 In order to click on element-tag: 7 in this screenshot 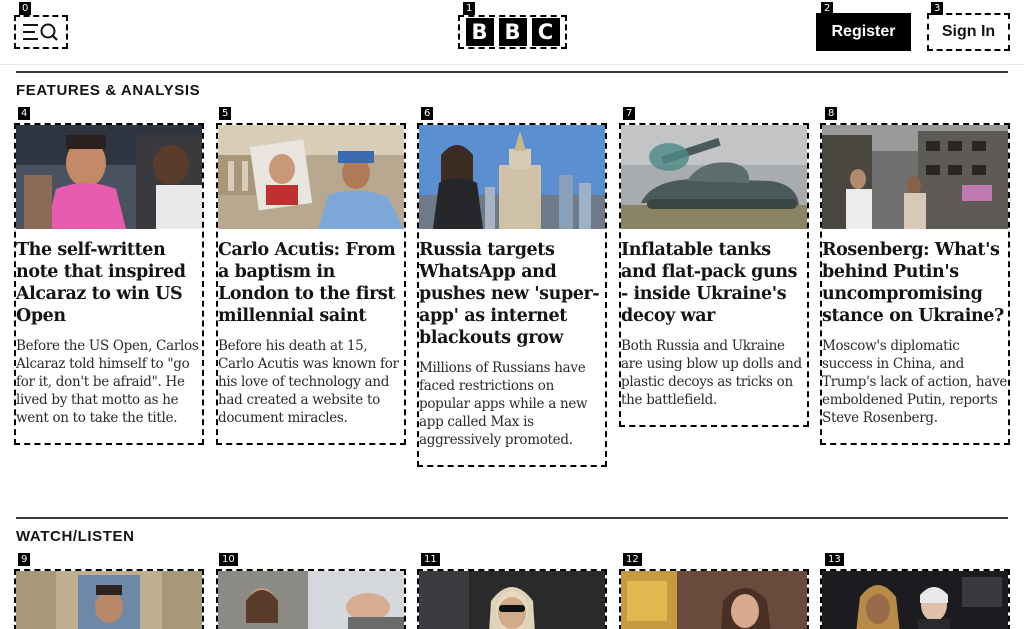, I will do `click(629, 113)`.